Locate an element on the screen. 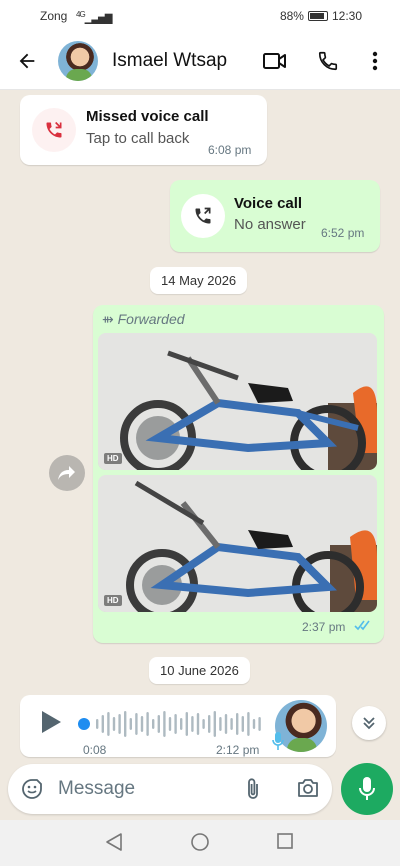 This screenshot has height=866, width=400. signal-icon: 4G▁▃▅▇ is located at coordinates (94, 17).